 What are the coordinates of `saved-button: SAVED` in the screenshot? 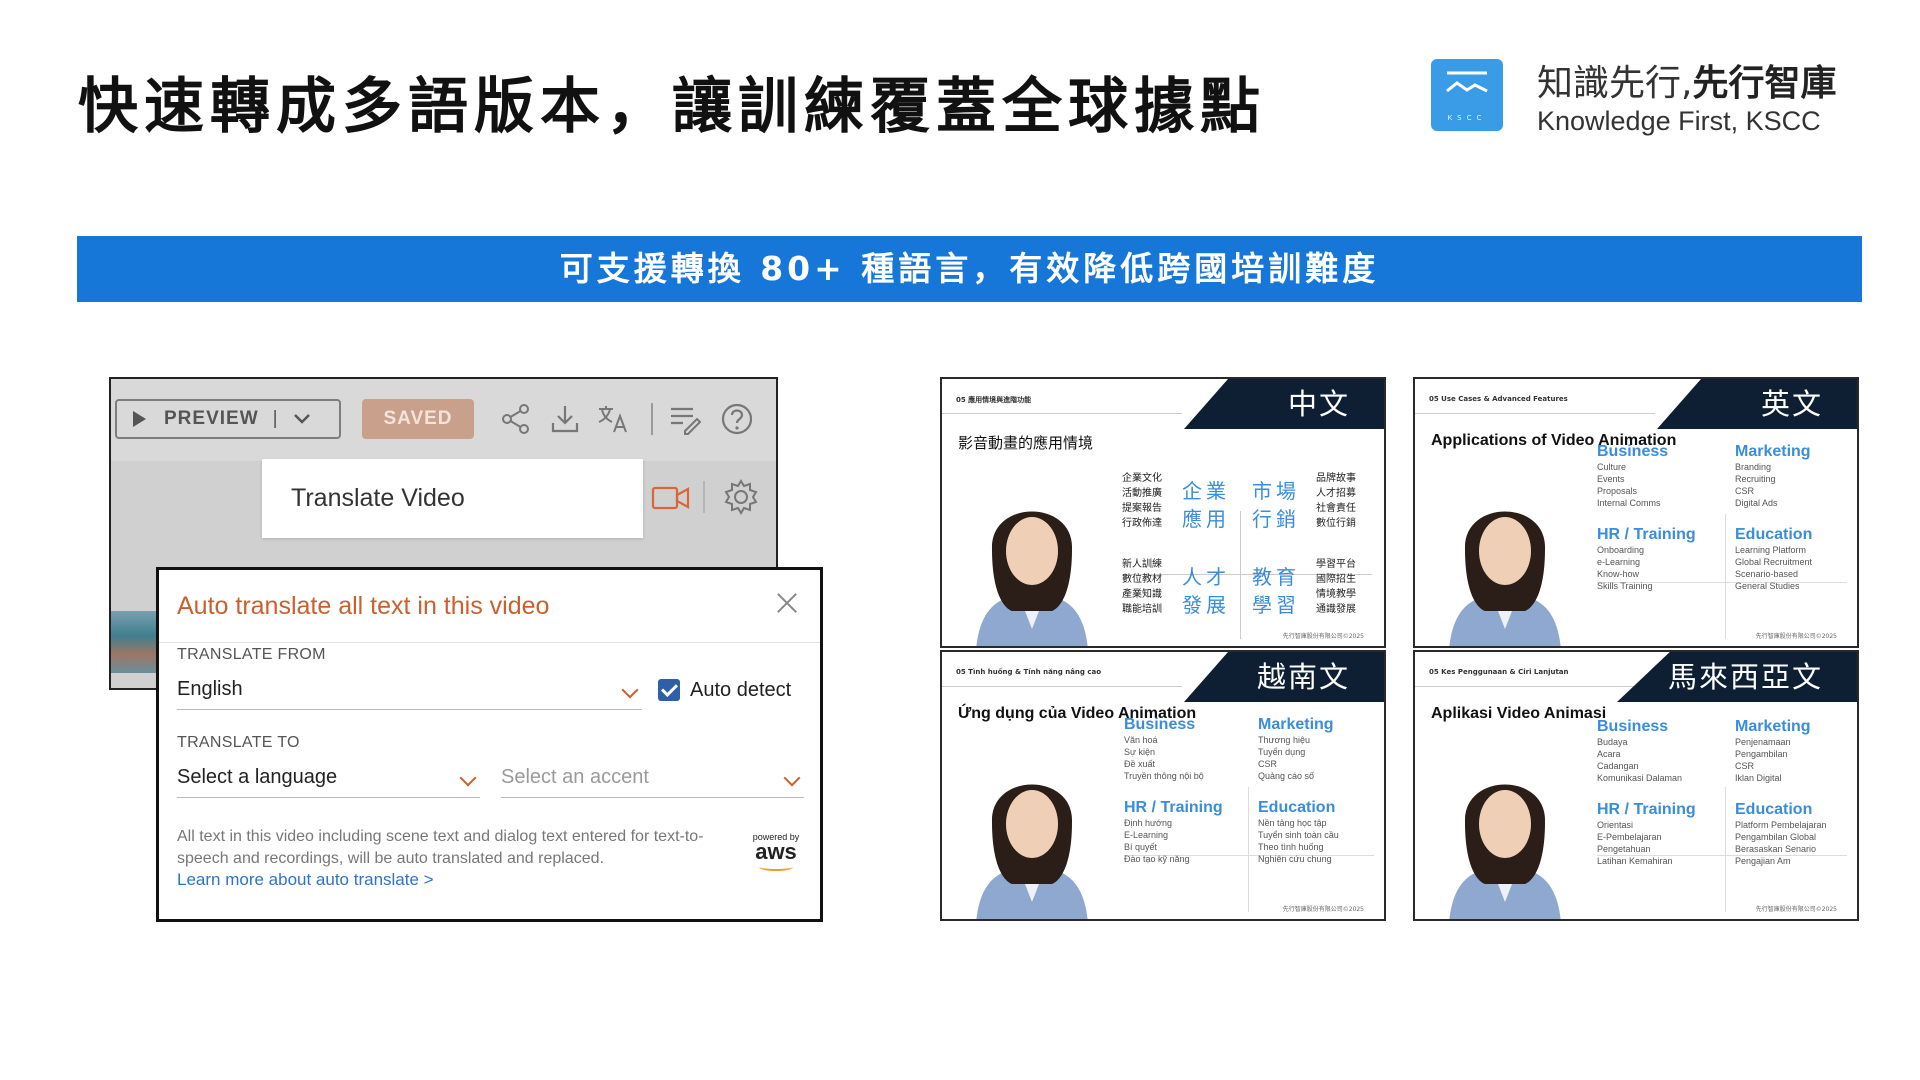 It's located at (418, 419).